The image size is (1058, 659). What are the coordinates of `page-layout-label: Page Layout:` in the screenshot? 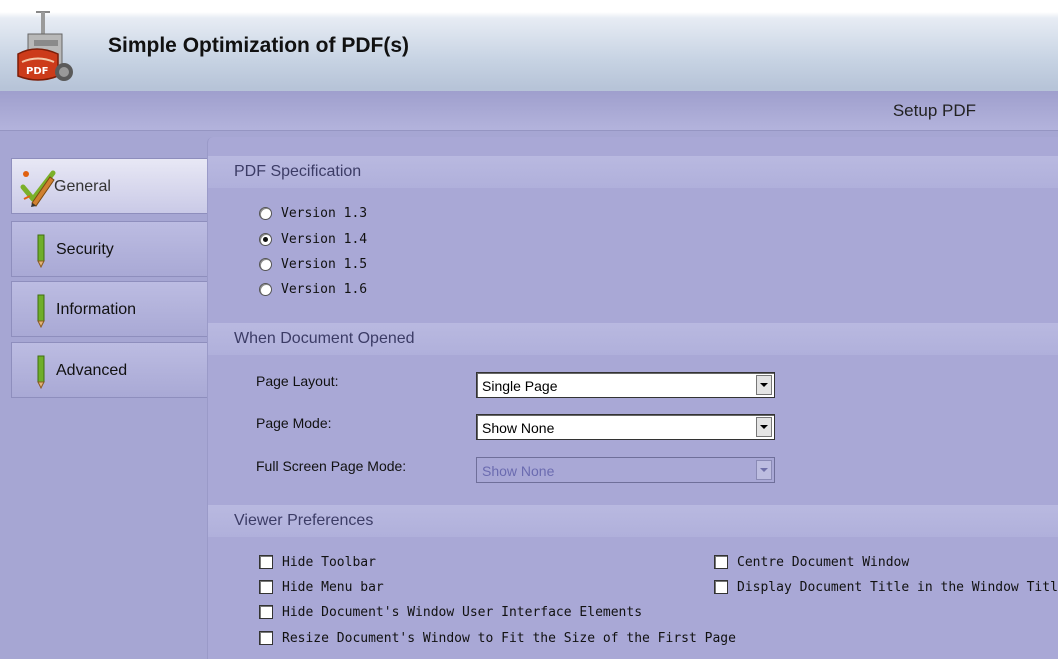 It's located at (297, 381).